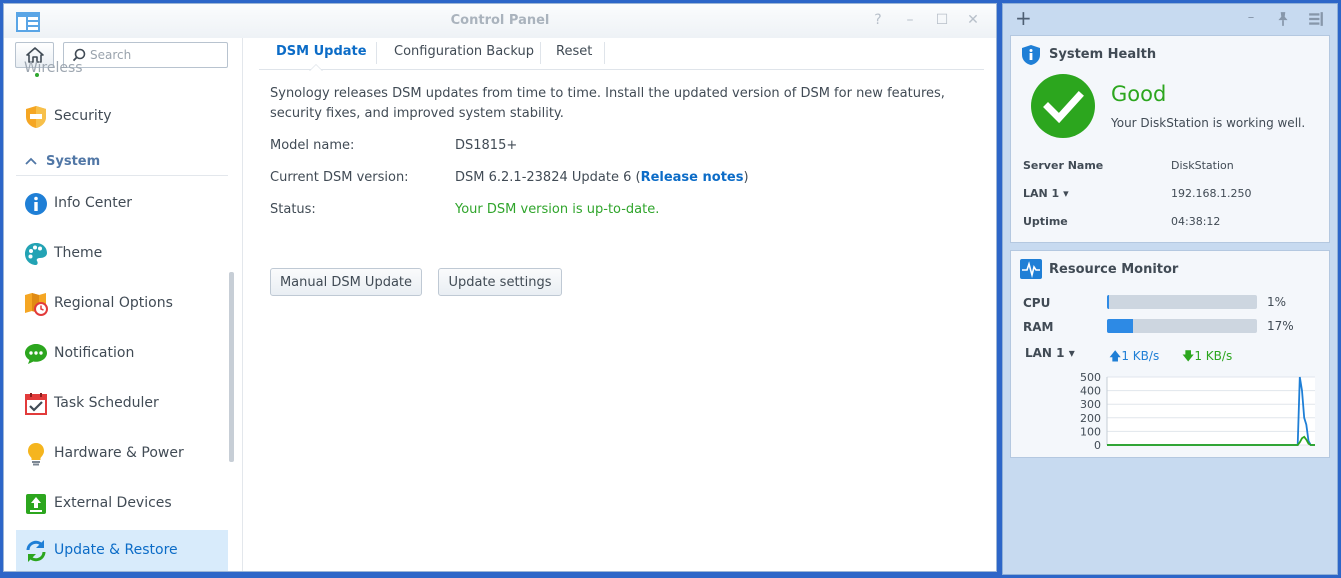 This screenshot has height=578, width=1341. What do you see at coordinates (36, 254) in the screenshot?
I see `palette-icon` at bounding box center [36, 254].